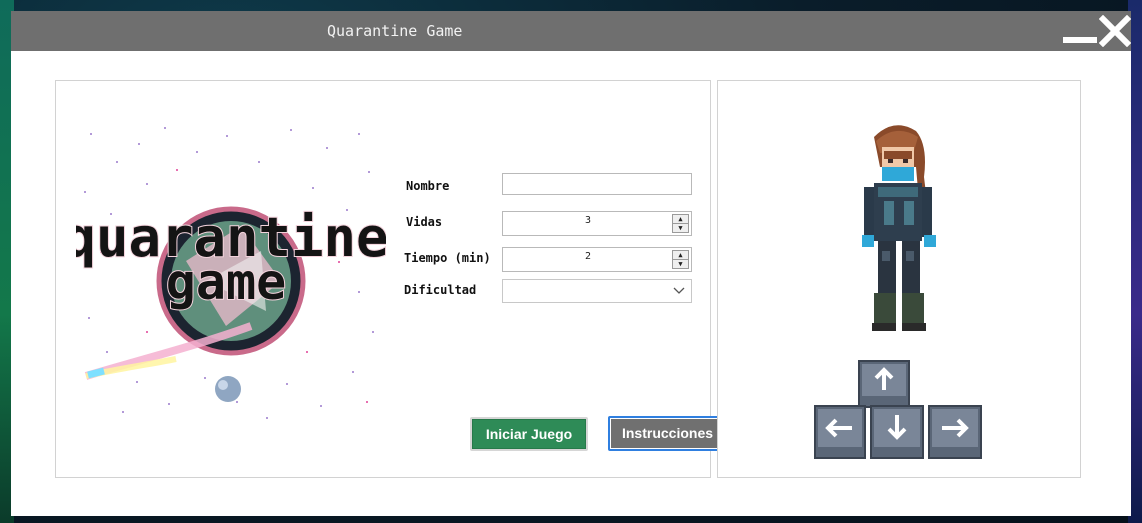 The image size is (1142, 523). I want to click on window-title: Quarantine Game, so click(395, 31).